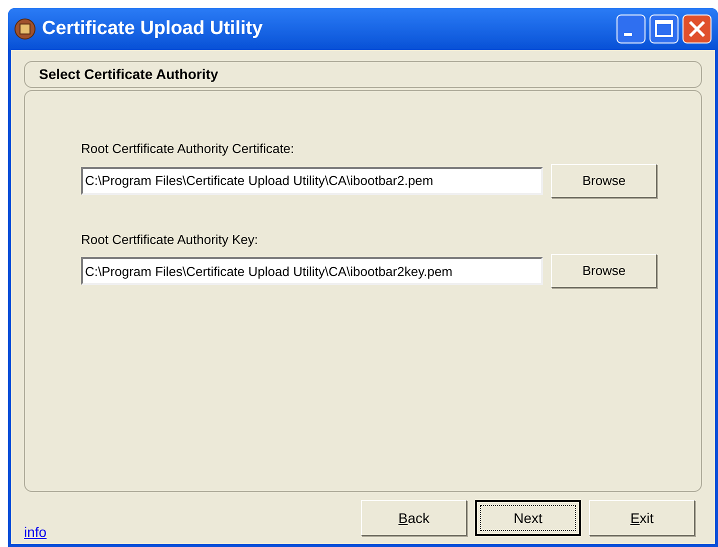  I want to click on nav-button: Next, so click(528, 518).